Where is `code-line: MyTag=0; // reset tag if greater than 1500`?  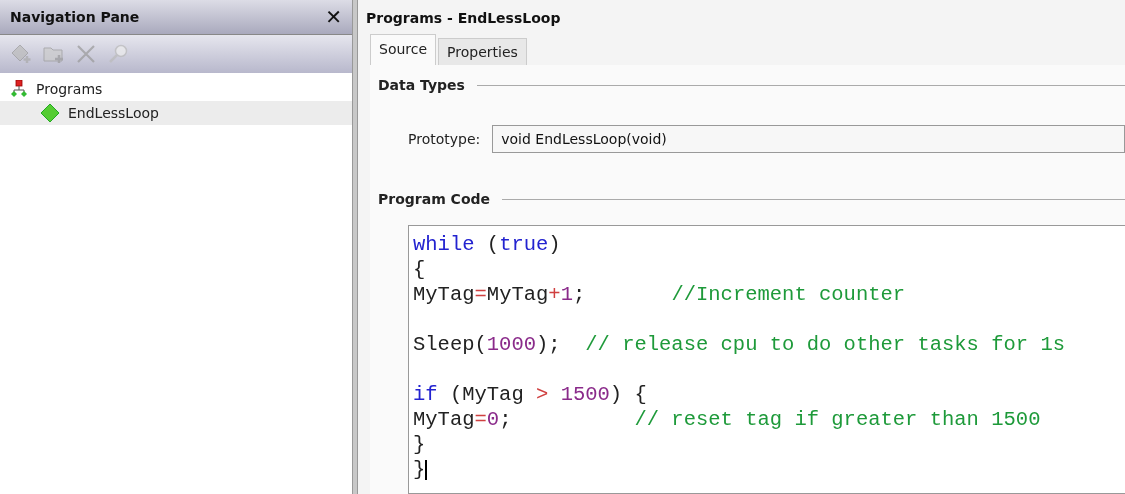 code-line: MyTag=0; // reset tag if greater than 1500 is located at coordinates (727, 419).